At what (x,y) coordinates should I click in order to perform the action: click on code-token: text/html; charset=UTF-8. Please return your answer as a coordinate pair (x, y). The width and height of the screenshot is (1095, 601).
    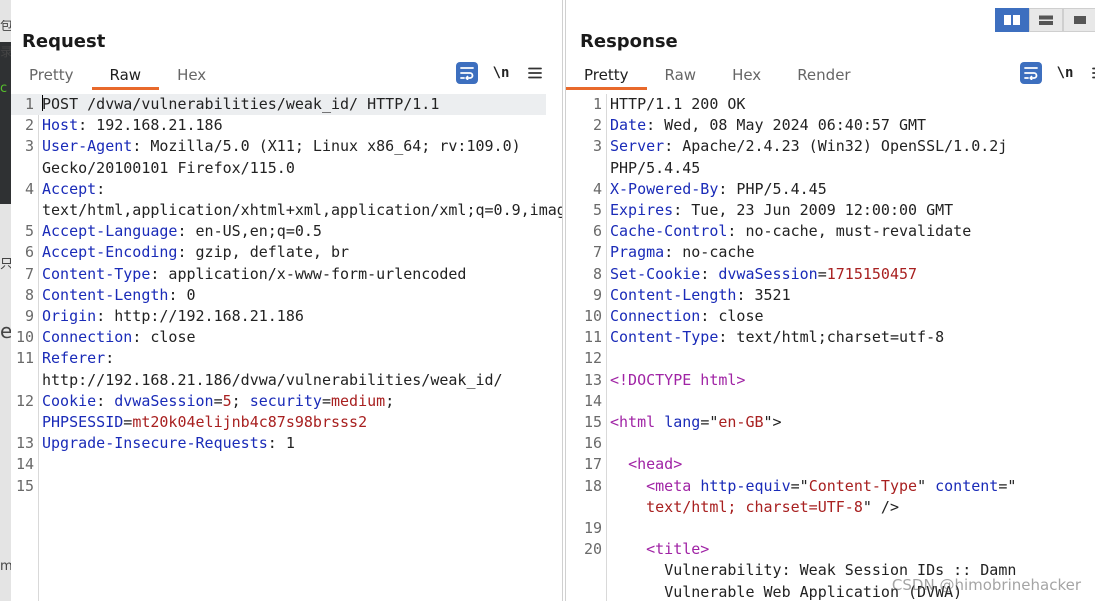
    Looking at the image, I should click on (754, 506).